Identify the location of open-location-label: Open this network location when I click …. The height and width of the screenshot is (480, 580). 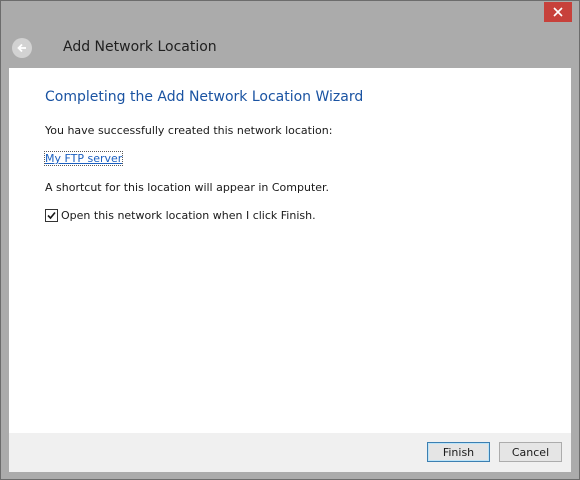
(188, 215).